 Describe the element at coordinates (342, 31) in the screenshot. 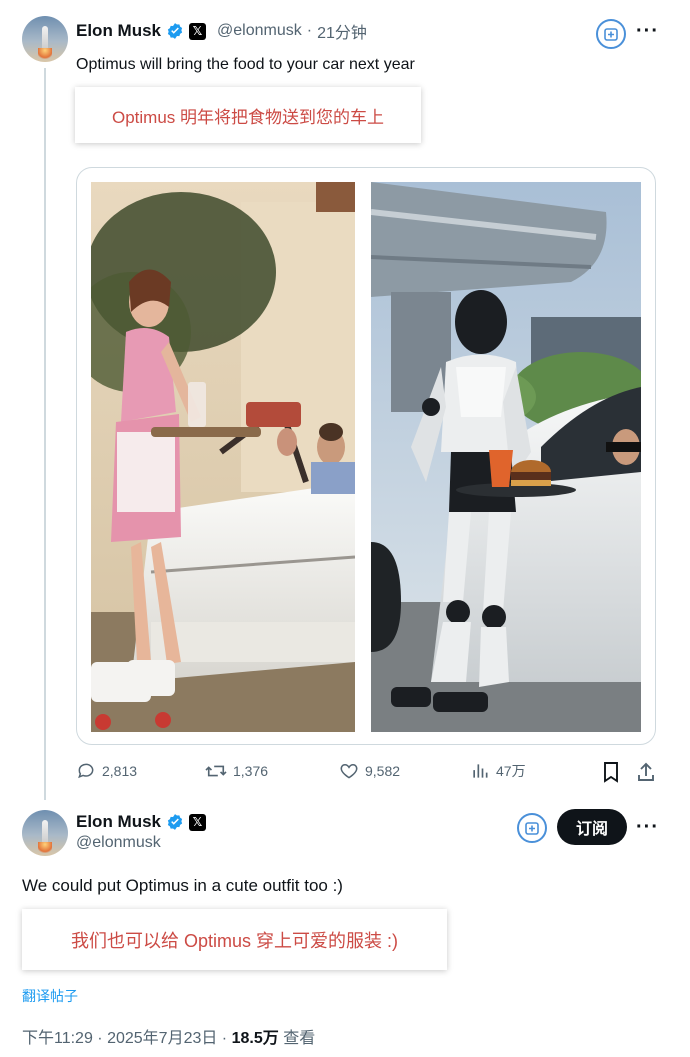

I see `tweet-time: 21分钟` at that location.